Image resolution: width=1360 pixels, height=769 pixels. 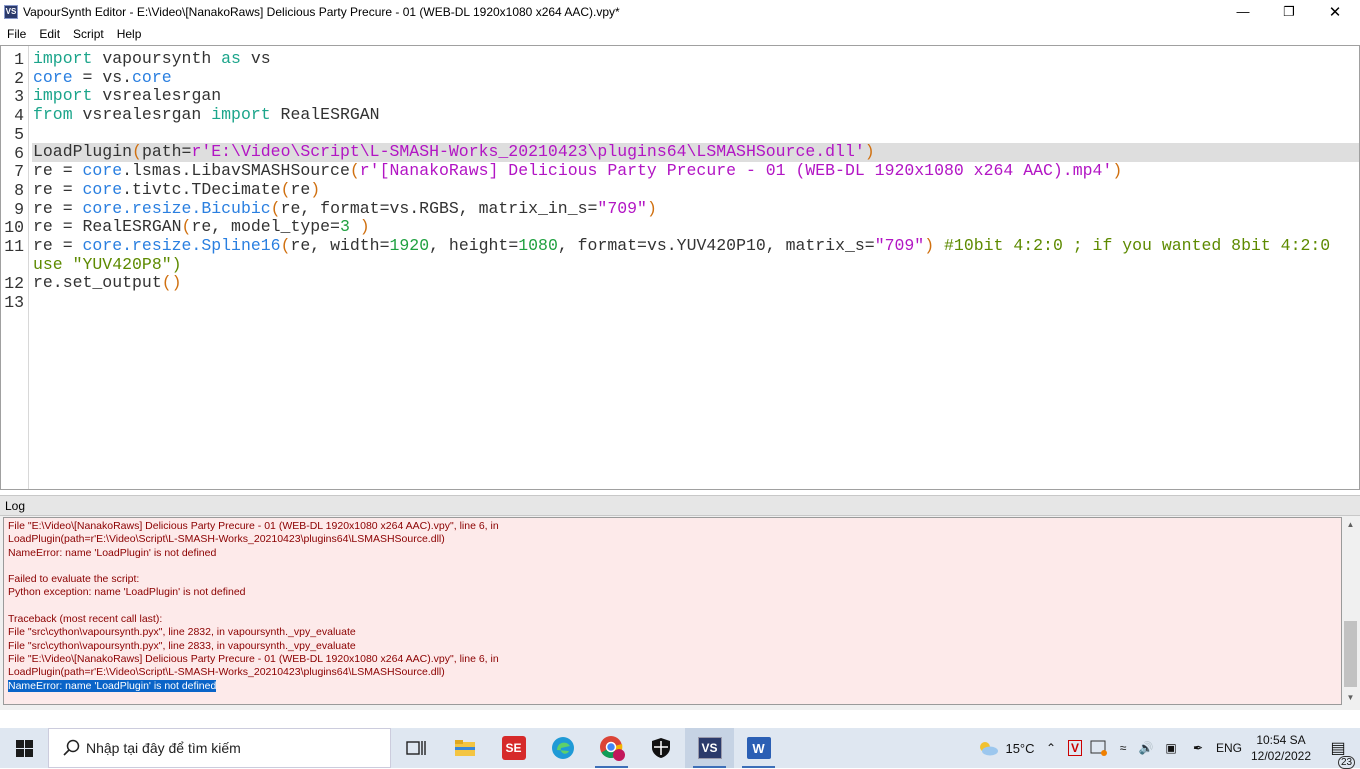 I want to click on chrome-button, so click(x=611, y=748).